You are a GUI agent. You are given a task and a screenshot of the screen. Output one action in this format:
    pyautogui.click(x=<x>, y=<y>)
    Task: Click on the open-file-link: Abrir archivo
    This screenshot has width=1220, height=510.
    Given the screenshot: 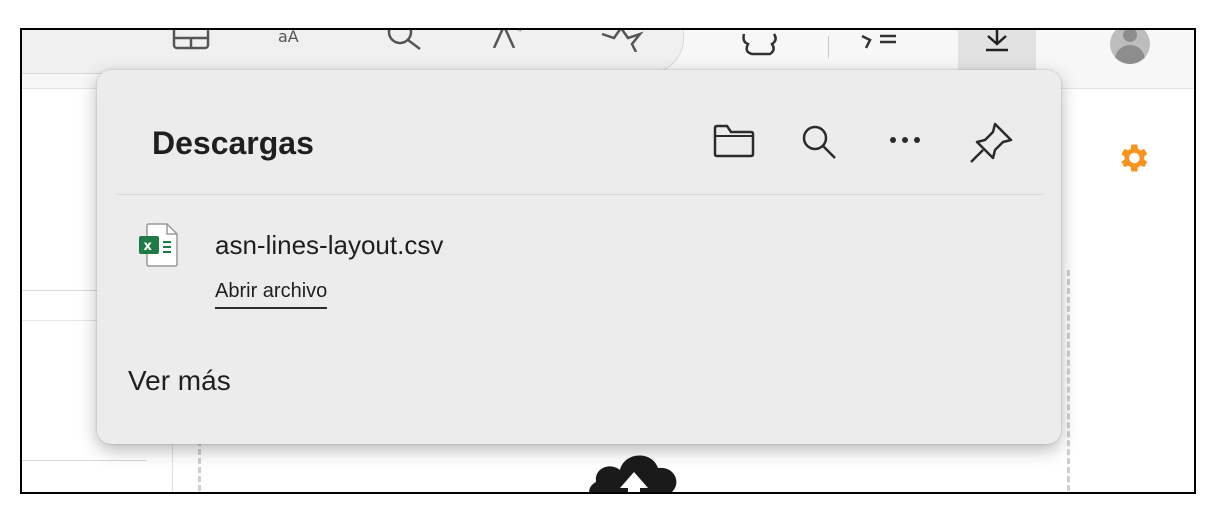 What is the action you would take?
    pyautogui.click(x=271, y=294)
    